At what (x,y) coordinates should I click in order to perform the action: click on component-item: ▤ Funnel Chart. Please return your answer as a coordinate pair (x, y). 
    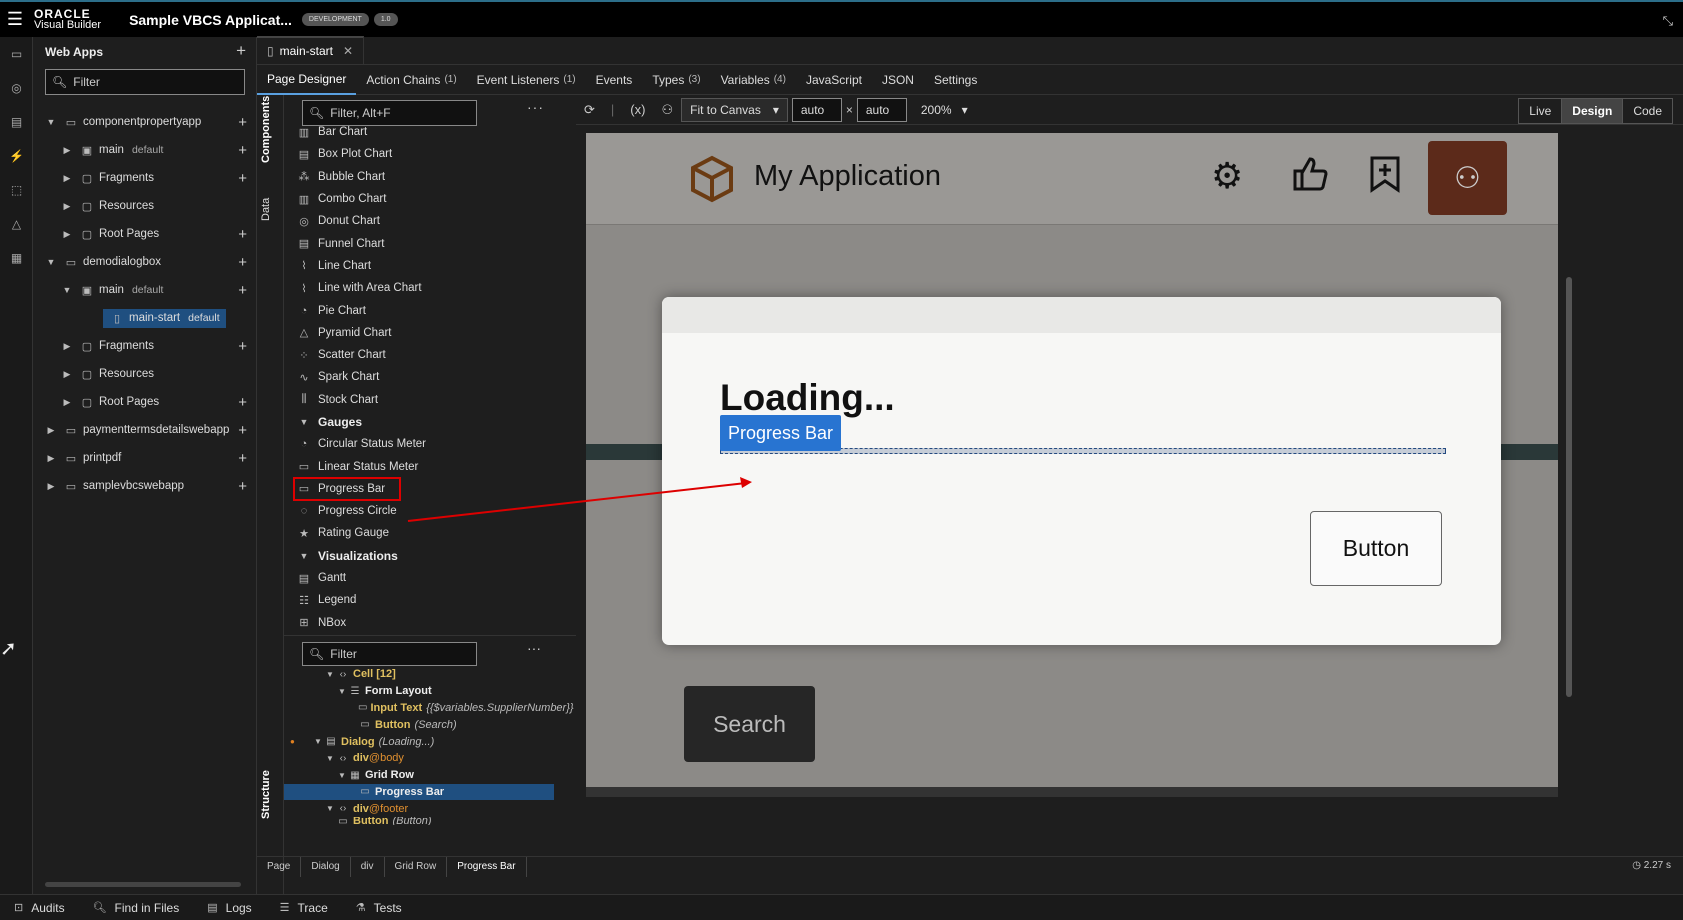
    Looking at the image, I should click on (429, 243).